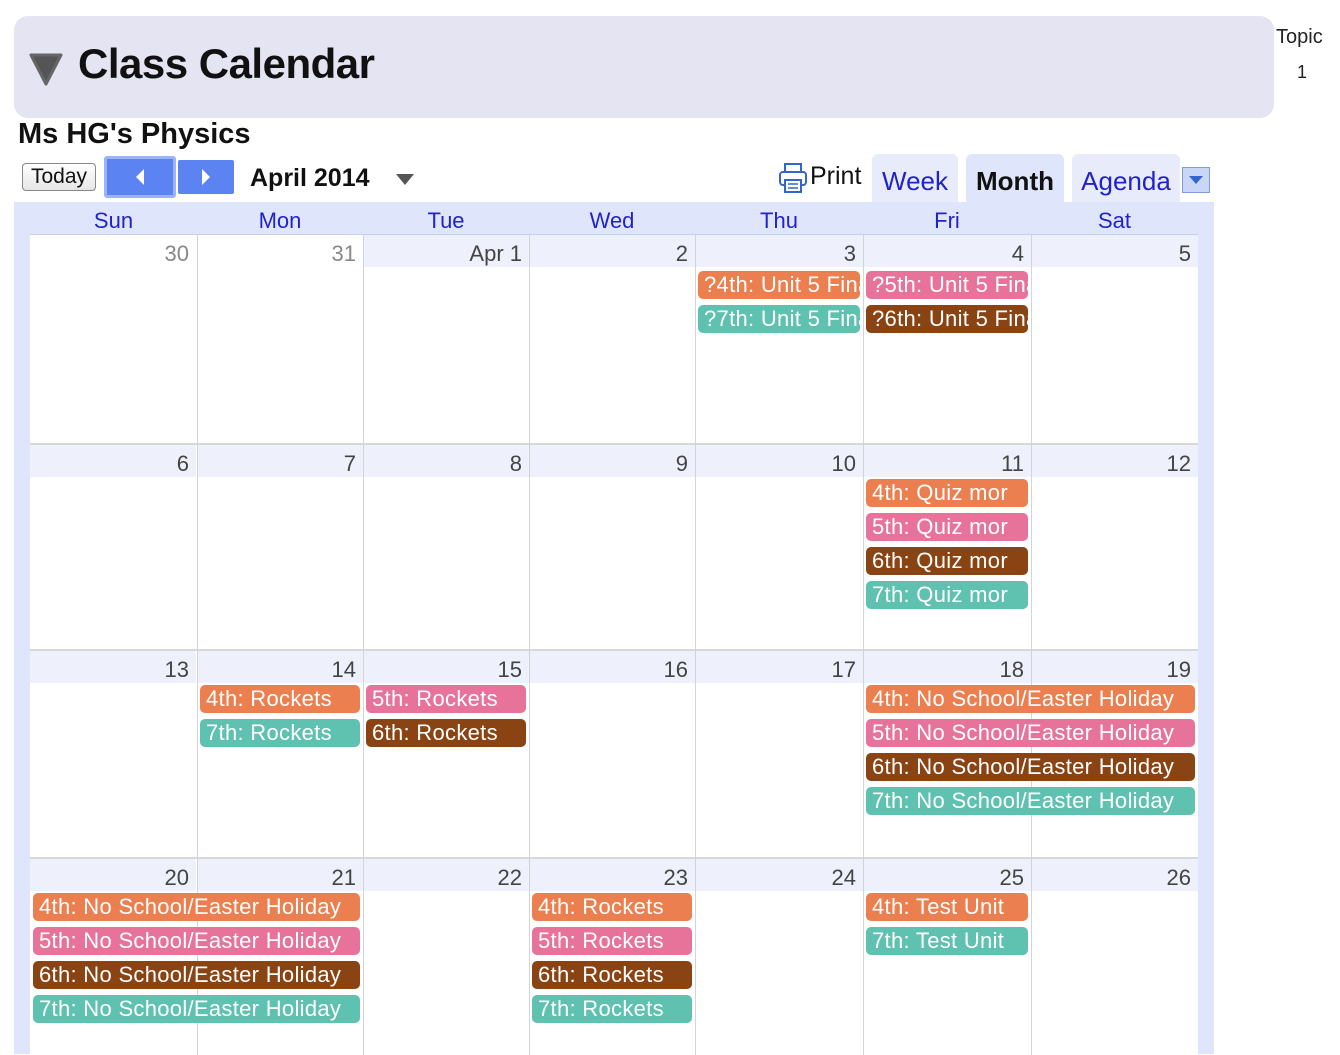 Image resolution: width=1340 pixels, height=1055 pixels. What do you see at coordinates (944, 670) in the screenshot?
I see `day-number: 18` at bounding box center [944, 670].